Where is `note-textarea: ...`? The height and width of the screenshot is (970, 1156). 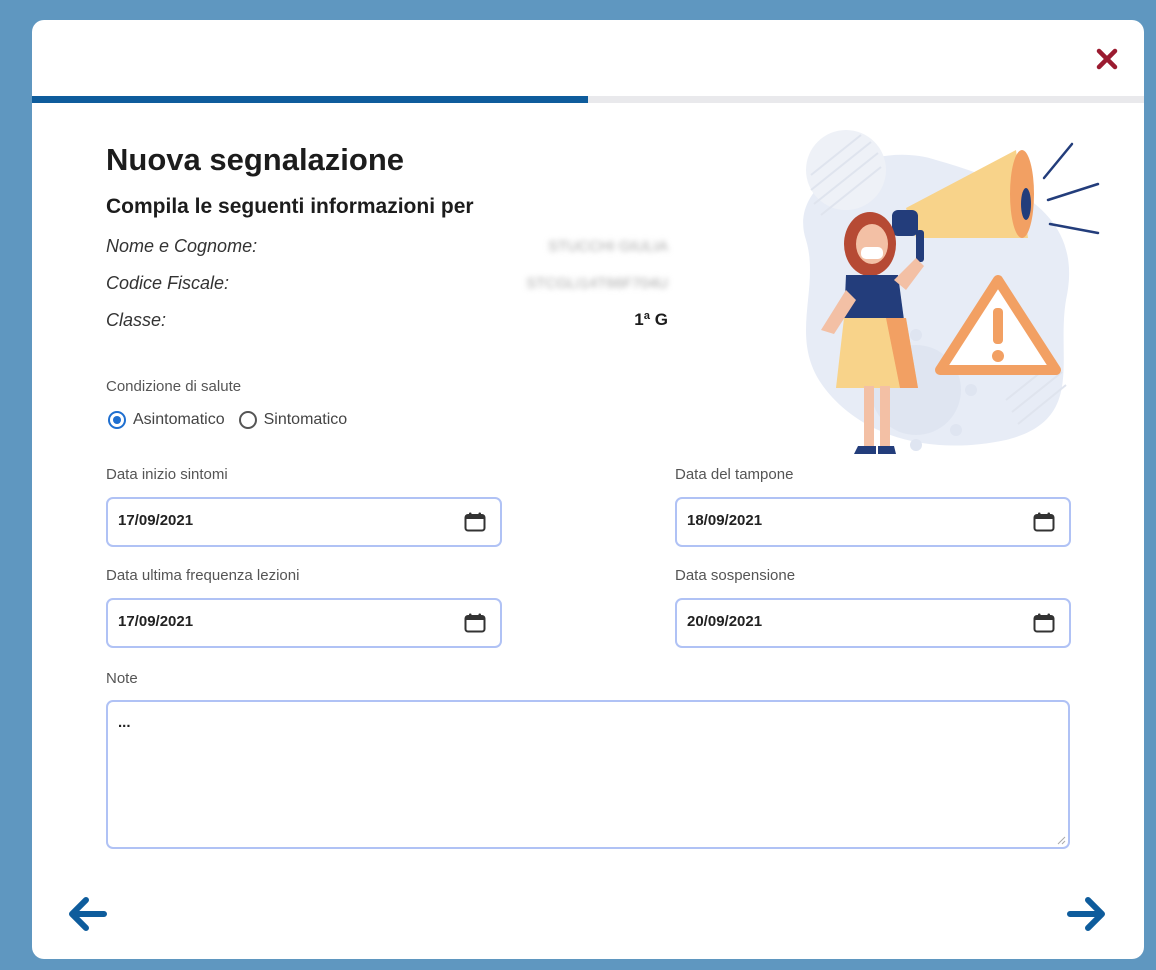 note-textarea: ... is located at coordinates (588, 774).